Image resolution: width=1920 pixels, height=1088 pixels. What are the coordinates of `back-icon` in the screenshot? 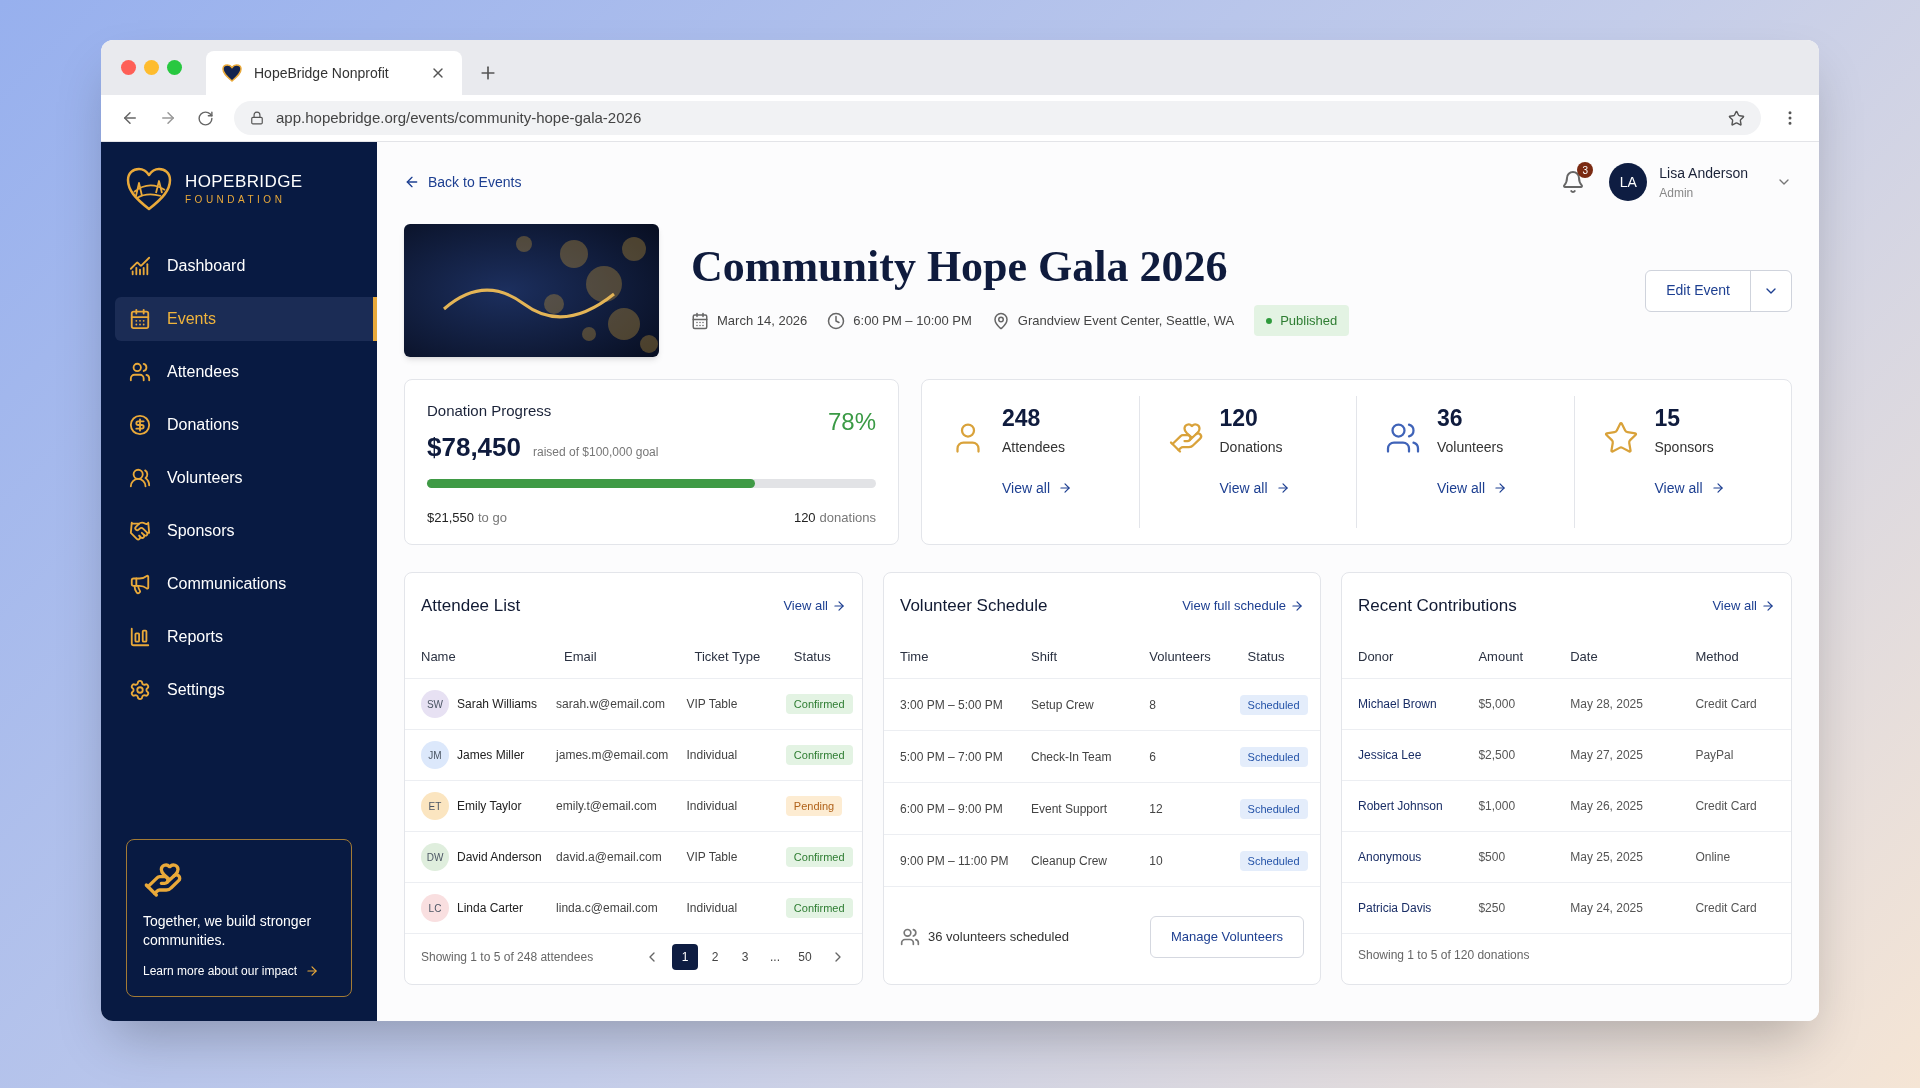 It's located at (130, 118).